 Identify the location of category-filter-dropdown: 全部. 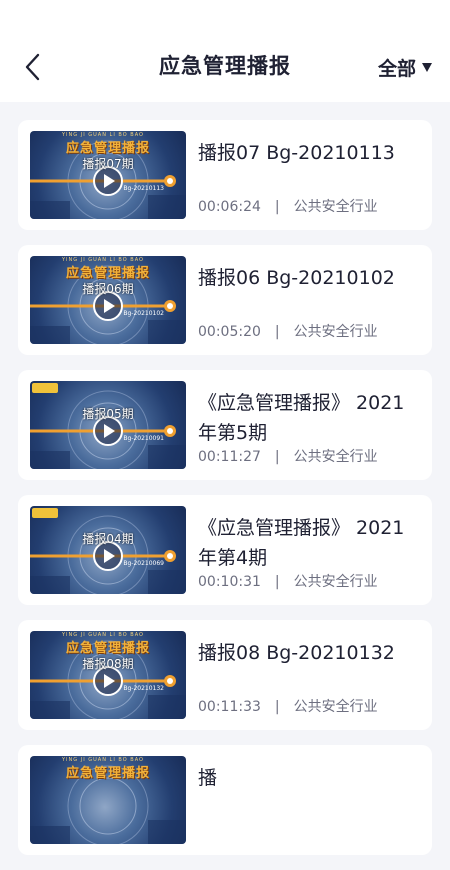
(405, 67).